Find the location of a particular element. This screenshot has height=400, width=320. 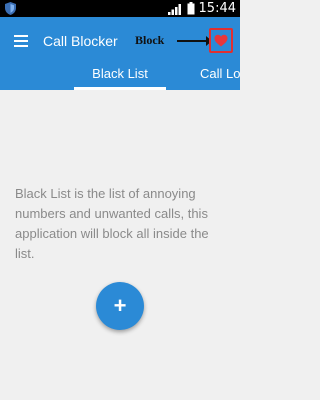

shield-icon is located at coordinates (10, 8).